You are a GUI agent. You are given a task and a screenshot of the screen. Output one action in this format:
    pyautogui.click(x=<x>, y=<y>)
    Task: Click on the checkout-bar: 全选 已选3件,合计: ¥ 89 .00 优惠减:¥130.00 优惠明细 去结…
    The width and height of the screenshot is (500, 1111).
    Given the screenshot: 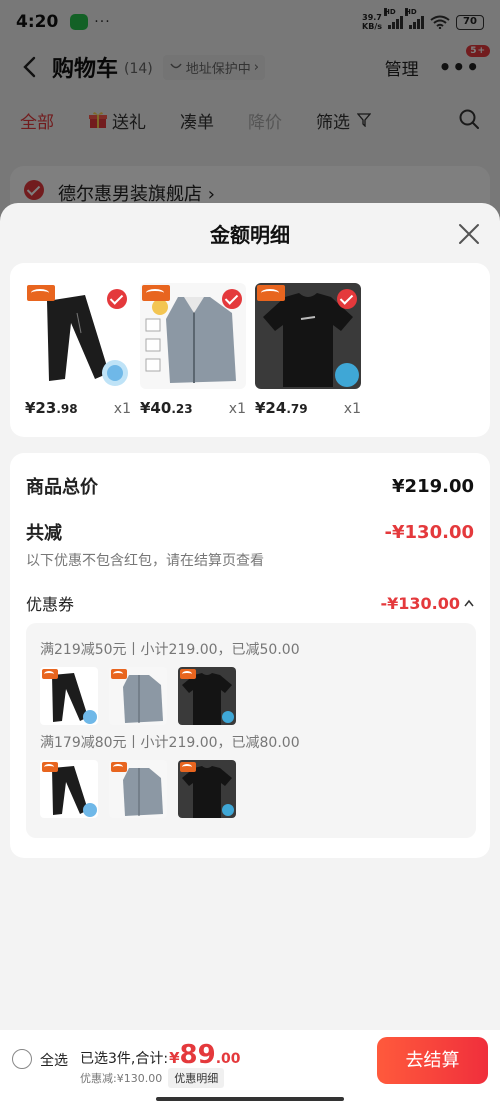 What is the action you would take?
    pyautogui.click(x=250, y=1070)
    